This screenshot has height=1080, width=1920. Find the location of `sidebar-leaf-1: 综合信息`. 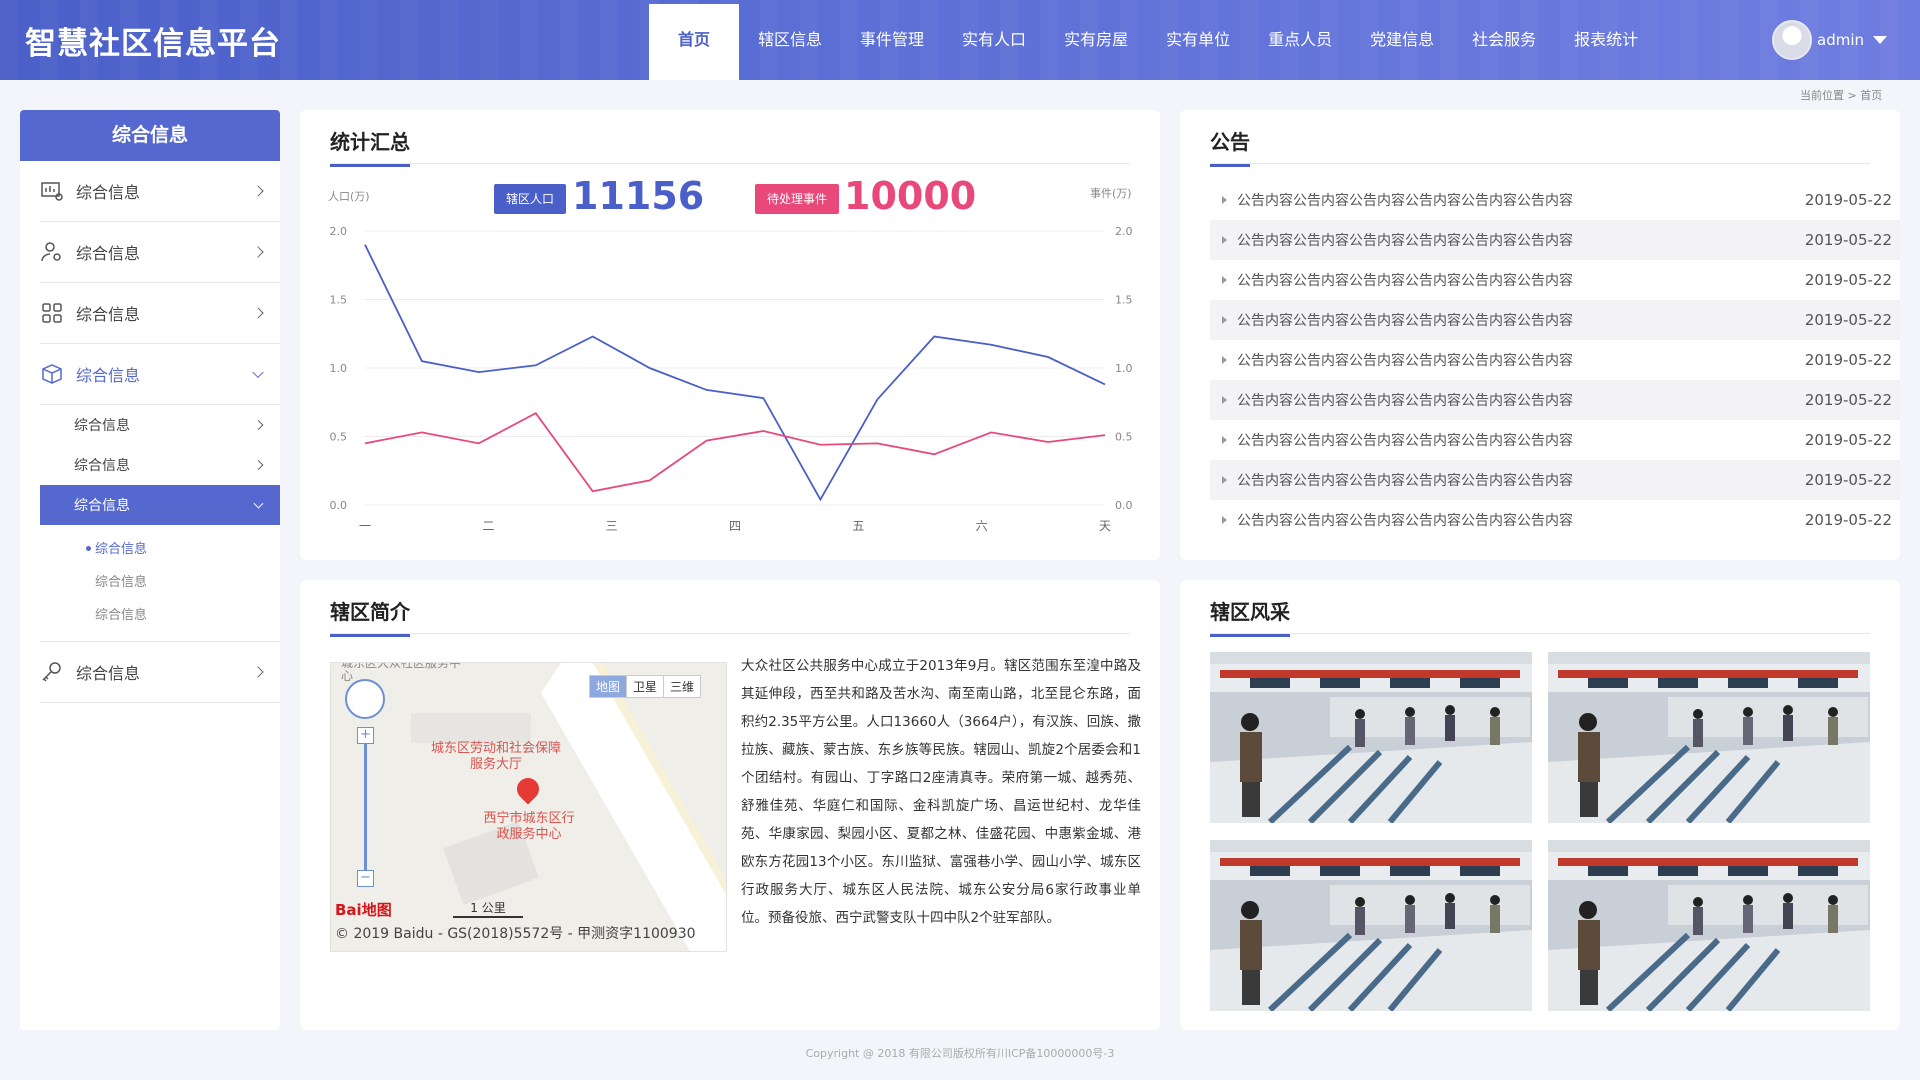

sidebar-leaf-1: 综合信息 is located at coordinates (160, 547).